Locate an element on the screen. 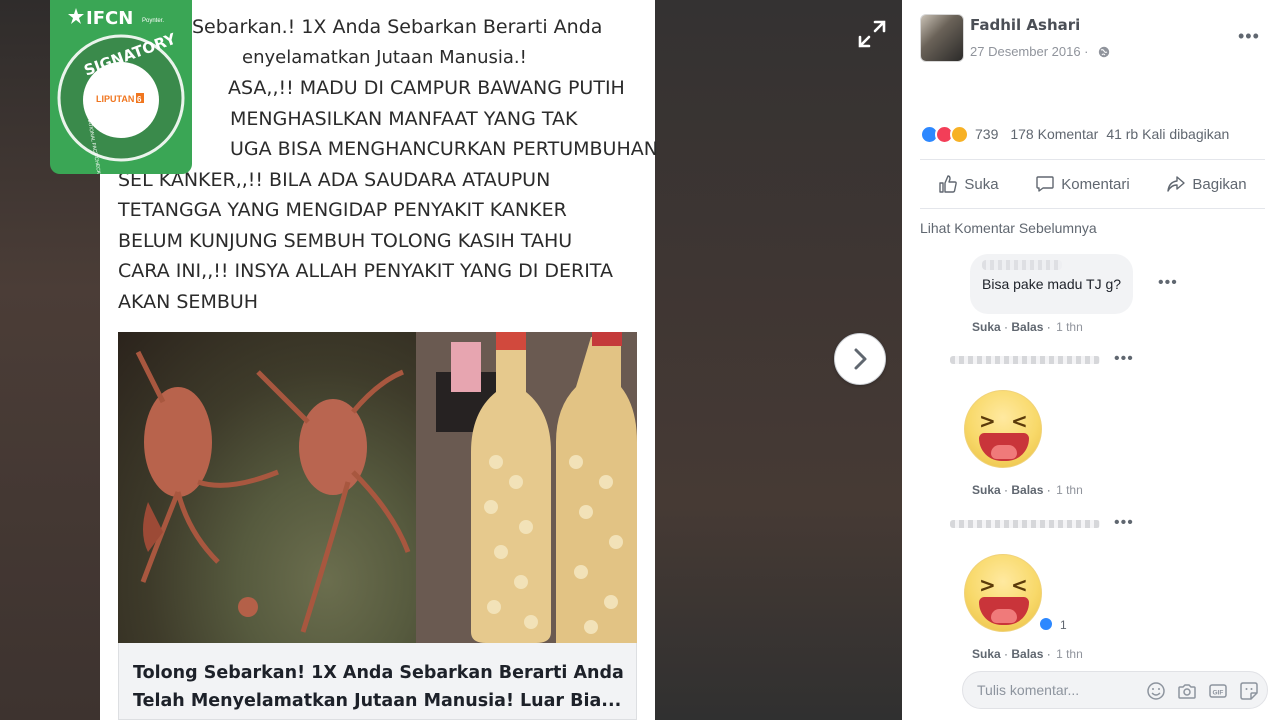 Image resolution: width=1280 pixels, height=720 pixels. share-count: 41 rb Kali dibagikan is located at coordinates (1167, 134).